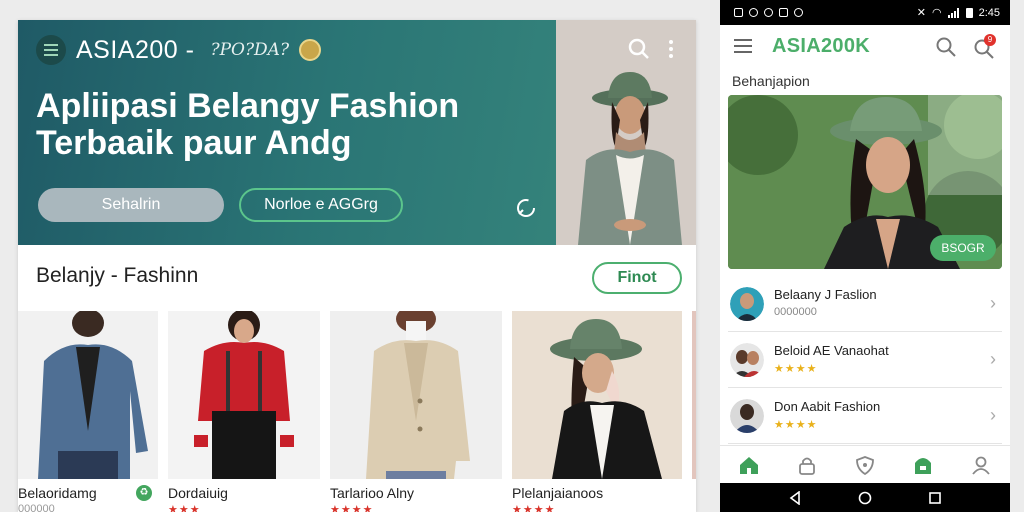 This screenshot has height=512, width=1024. Describe the element at coordinates (194, 143) in the screenshot. I see `headline-line-2: Terbaaik paur Andg` at that location.